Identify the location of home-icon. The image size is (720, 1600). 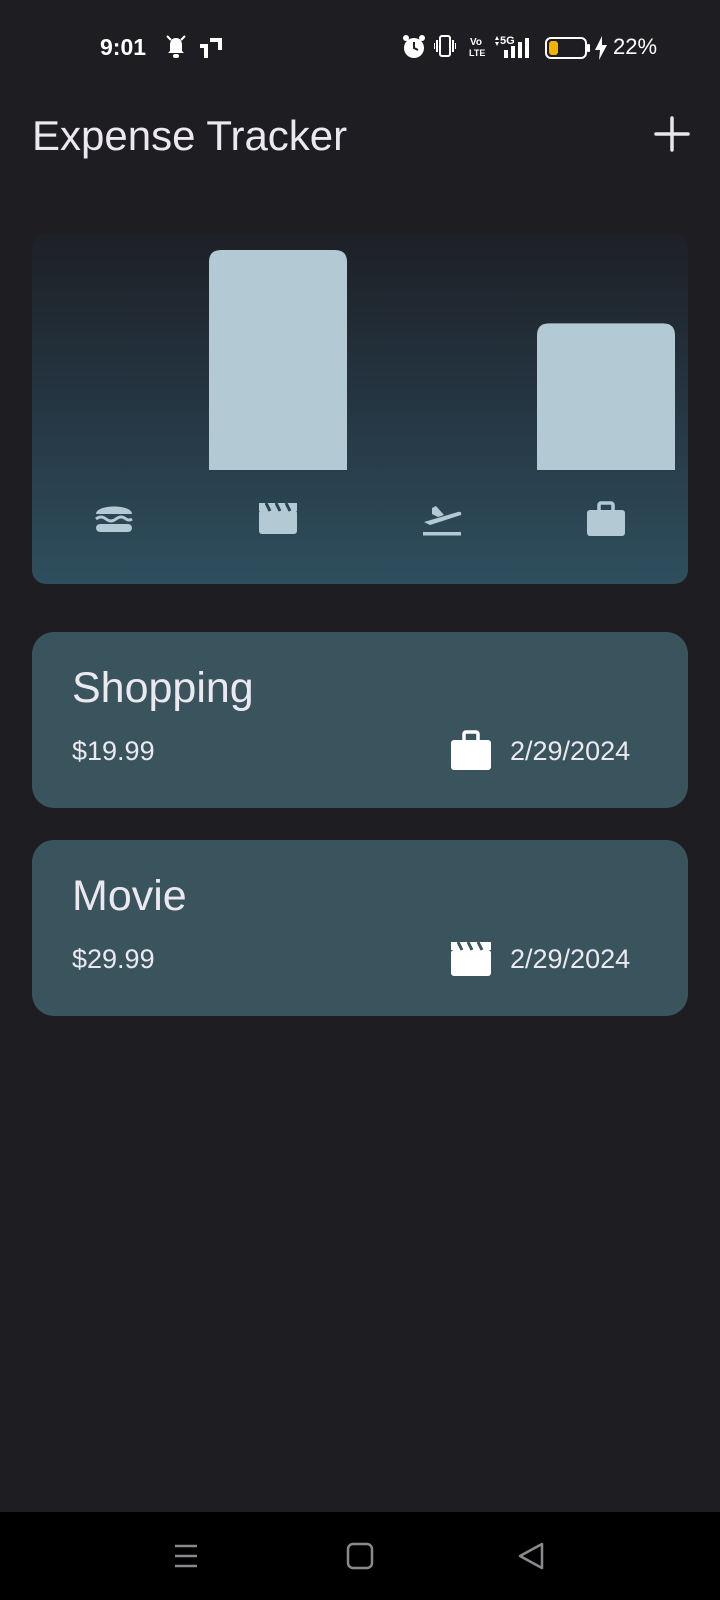
(360, 1556).